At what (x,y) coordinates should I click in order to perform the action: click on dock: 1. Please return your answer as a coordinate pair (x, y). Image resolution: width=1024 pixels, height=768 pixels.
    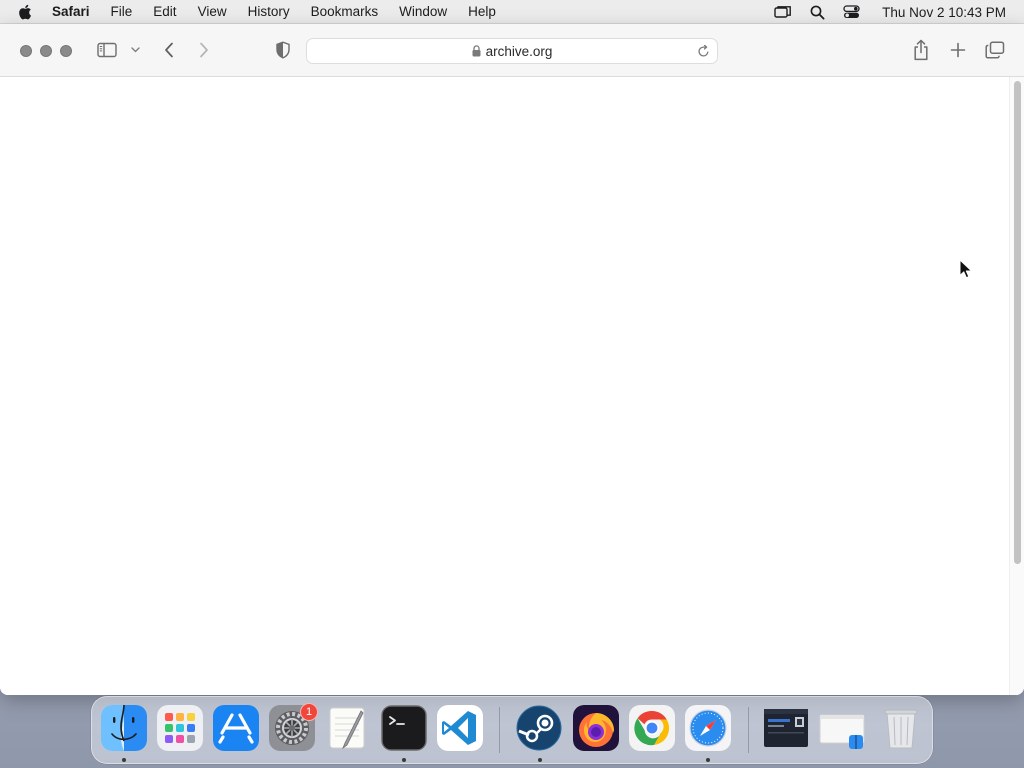
    Looking at the image, I should click on (512, 730).